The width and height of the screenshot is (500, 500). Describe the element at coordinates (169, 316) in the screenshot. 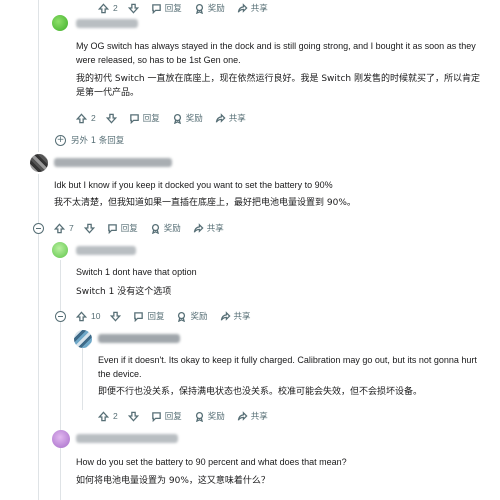

I see `comment-actions: 10 回复 奖励 共享` at that location.